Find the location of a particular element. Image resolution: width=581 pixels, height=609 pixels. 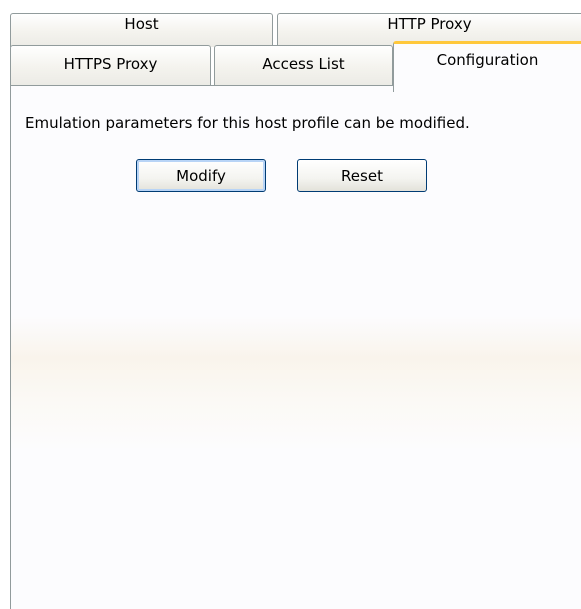

tab-host-label: Host is located at coordinates (141, 24).